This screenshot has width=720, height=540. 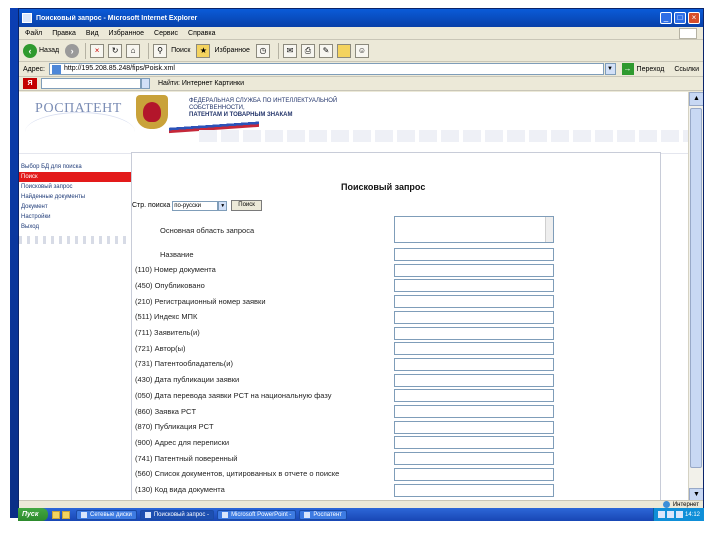 What do you see at coordinates (78, 109) in the screenshot?
I see `rospatent-logo: РОСПАТЕНТ` at bounding box center [78, 109].